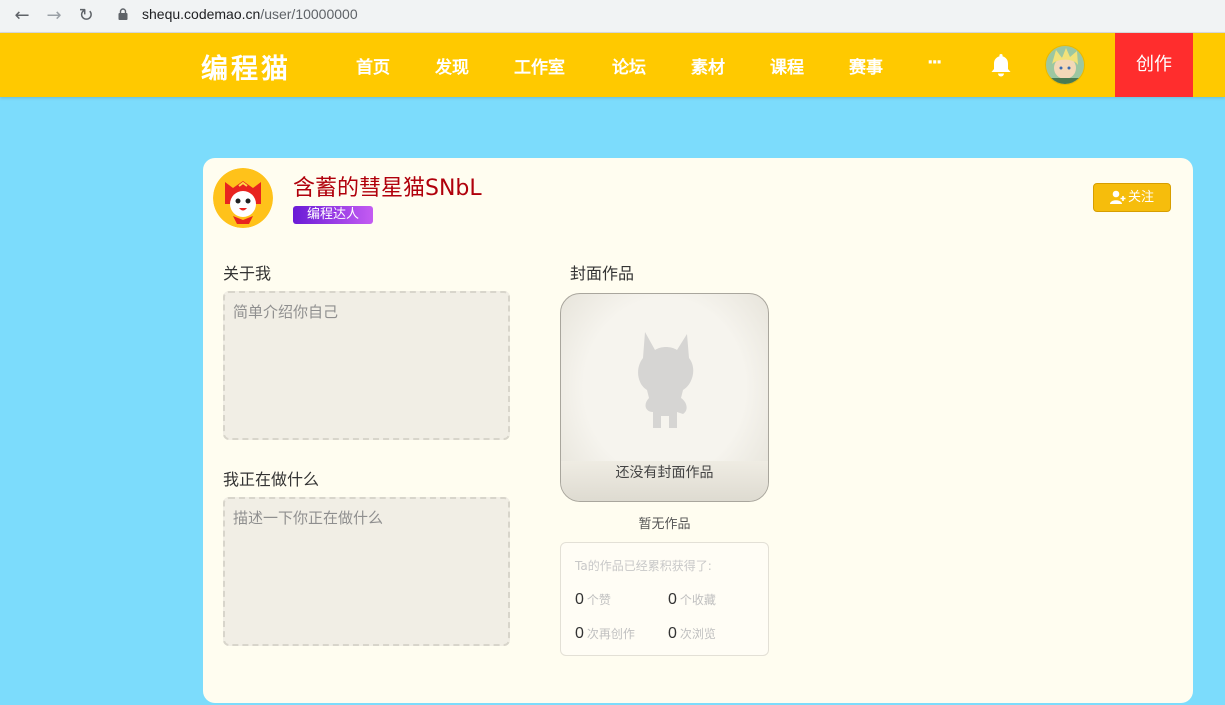 Image resolution: width=1225 pixels, height=705 pixels. Describe the element at coordinates (246, 66) in the screenshot. I see `site-logo: 编程猫` at that location.